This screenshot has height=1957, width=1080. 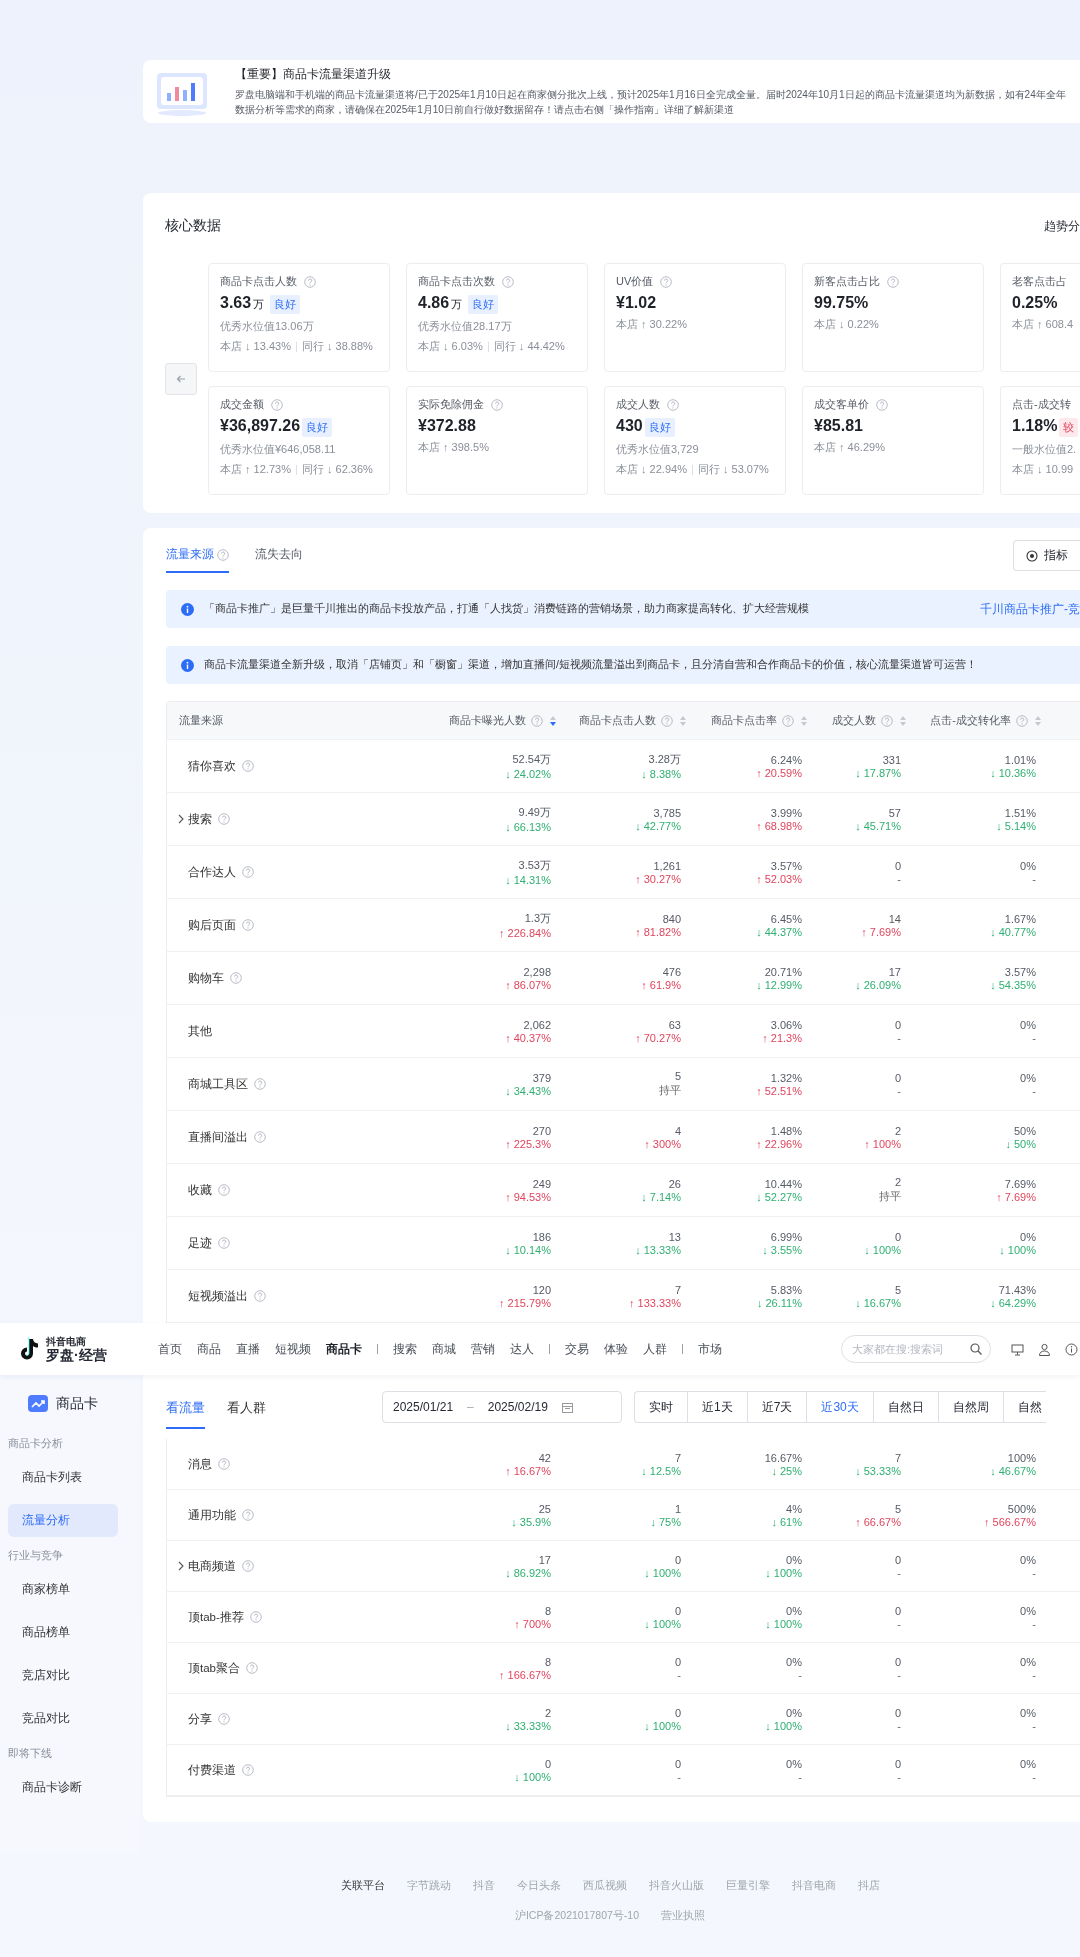 What do you see at coordinates (447, 426) in the screenshot?
I see `metric-value: ¥372.88` at bounding box center [447, 426].